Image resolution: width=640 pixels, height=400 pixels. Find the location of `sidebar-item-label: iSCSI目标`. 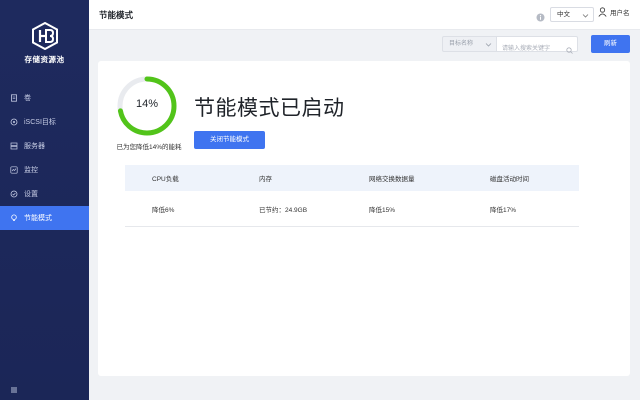

sidebar-item-label: iSCSI目标 is located at coordinates (40, 122).